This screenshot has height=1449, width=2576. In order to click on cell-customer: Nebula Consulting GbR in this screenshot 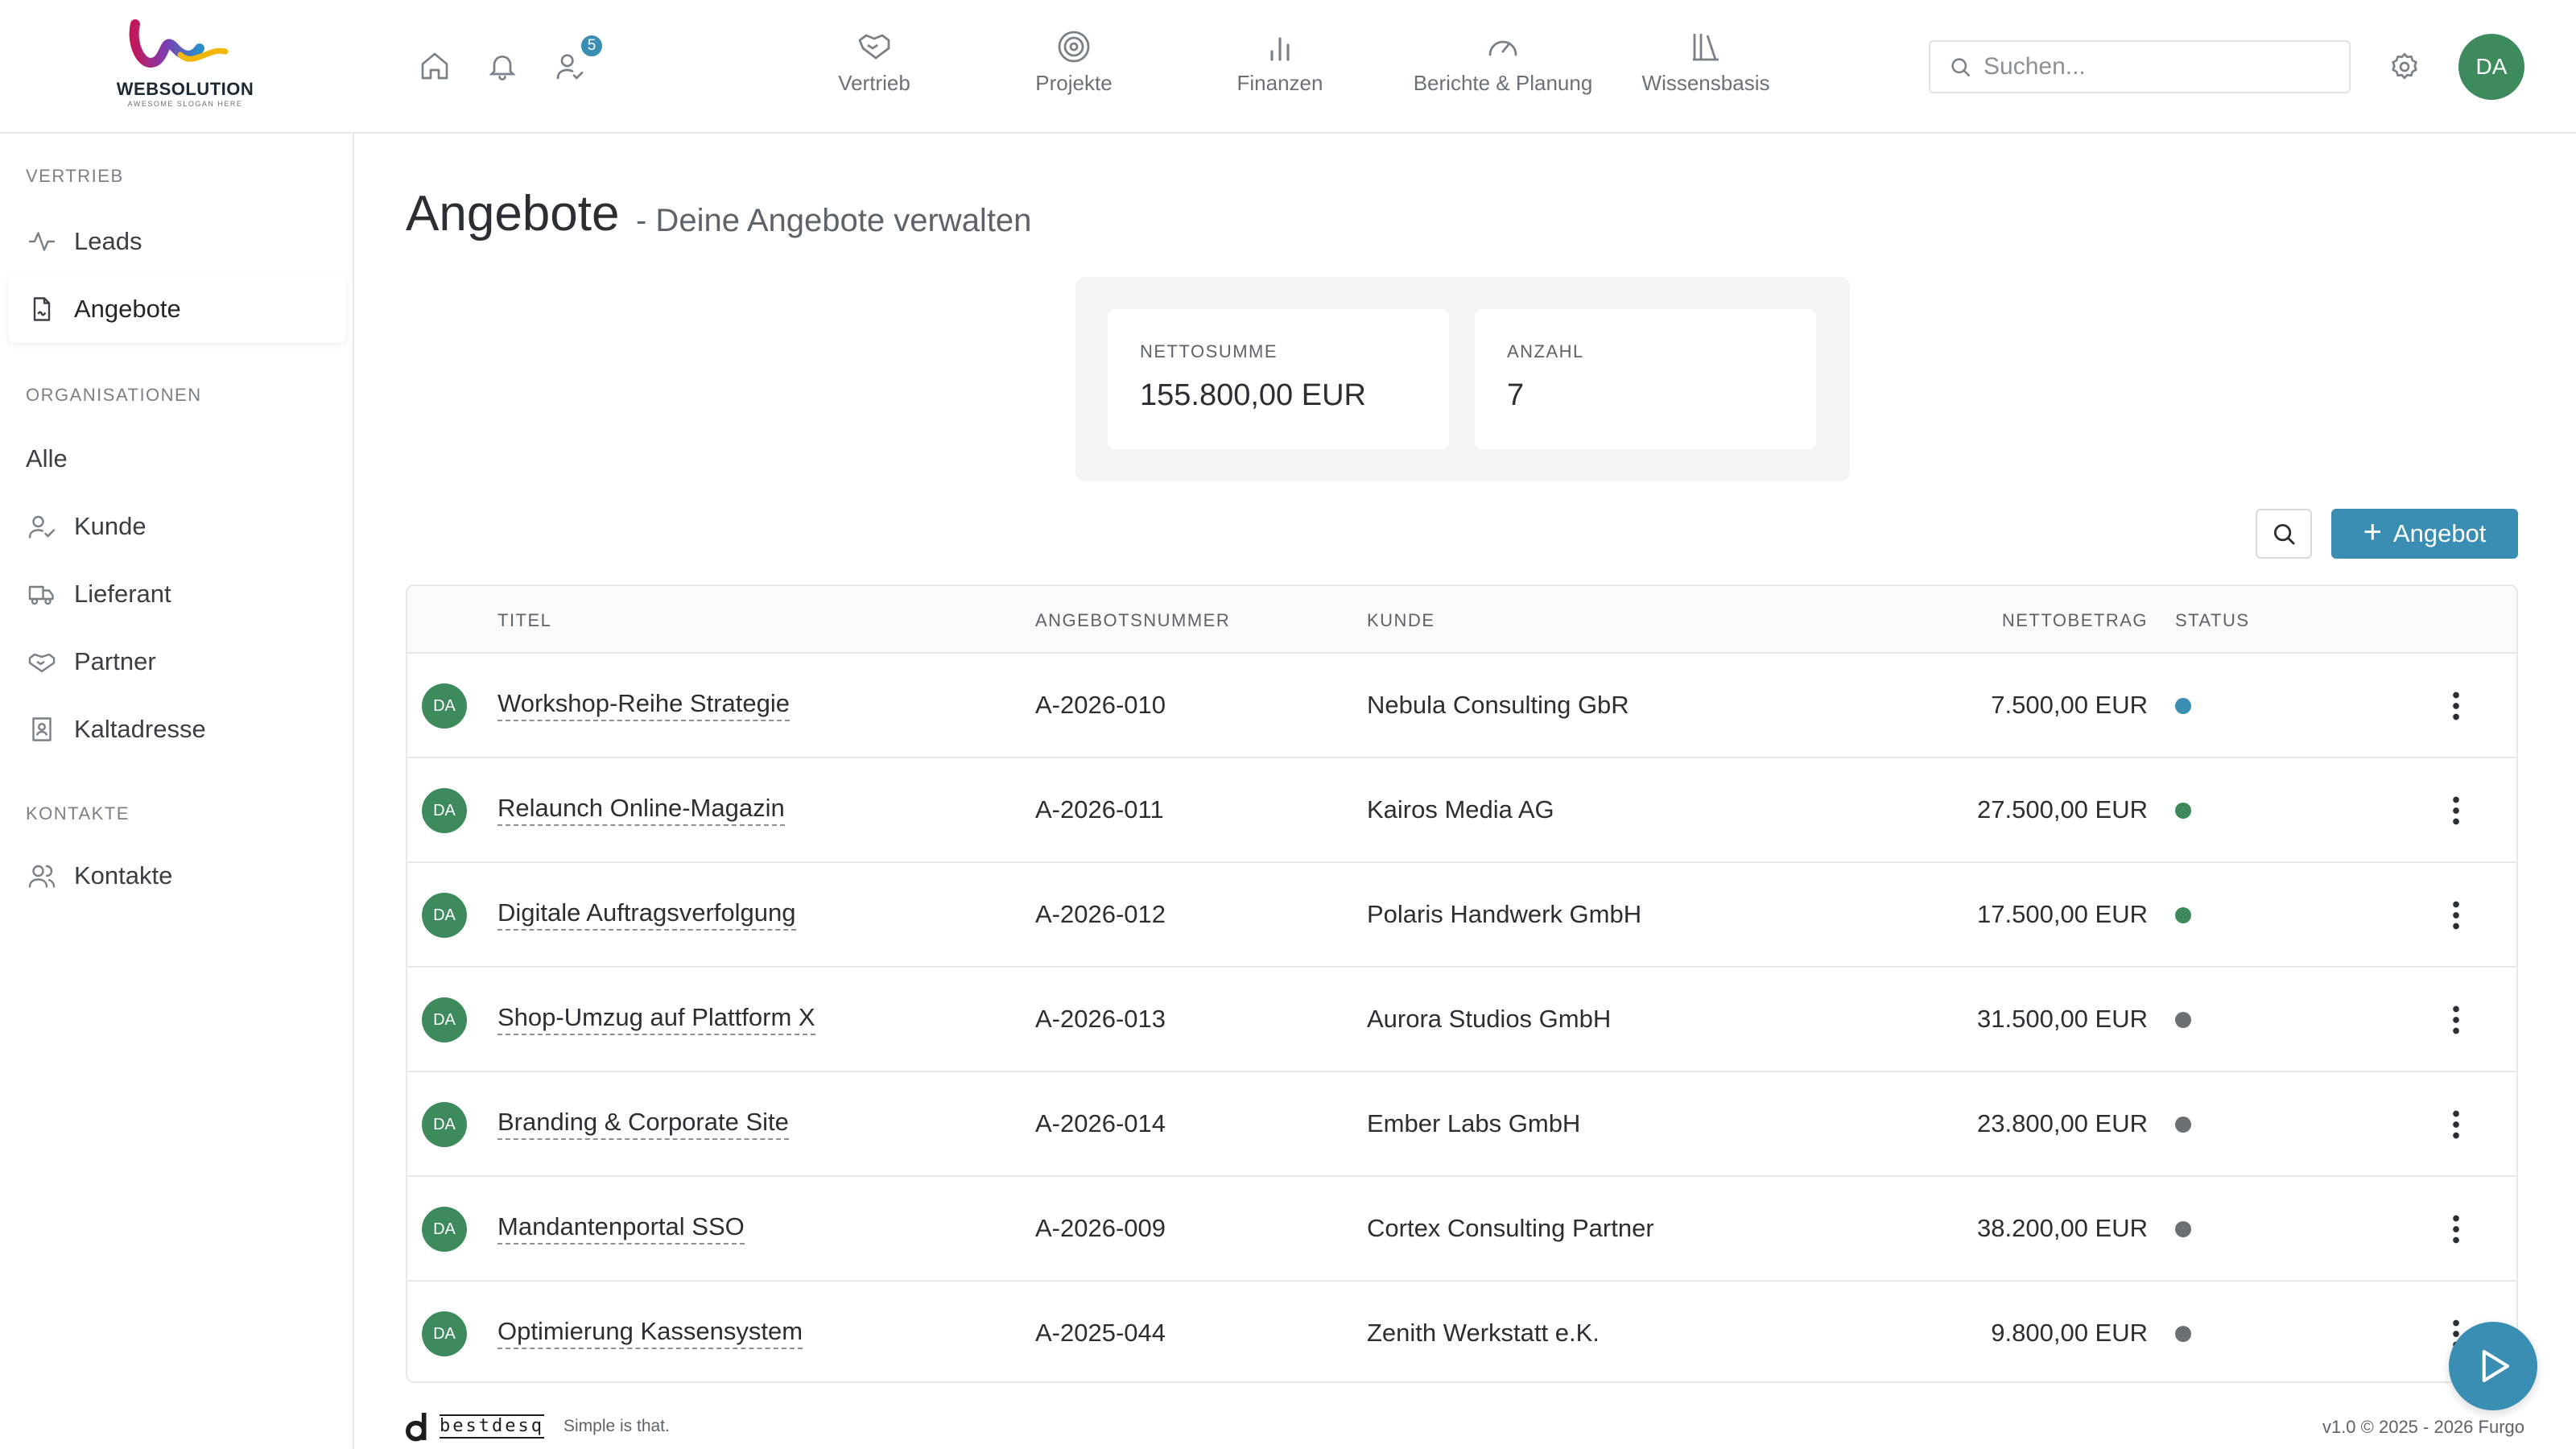, I will do `click(1498, 705)`.